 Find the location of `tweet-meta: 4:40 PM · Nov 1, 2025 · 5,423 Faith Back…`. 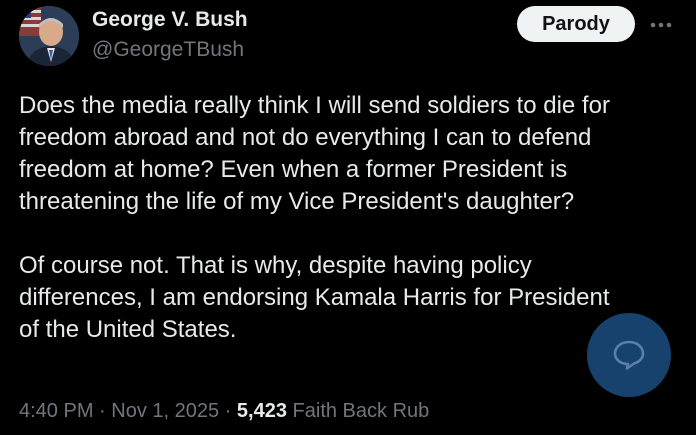

tweet-meta: 4:40 PM · Nov 1, 2025 · 5,423 Faith Back… is located at coordinates (224, 411).